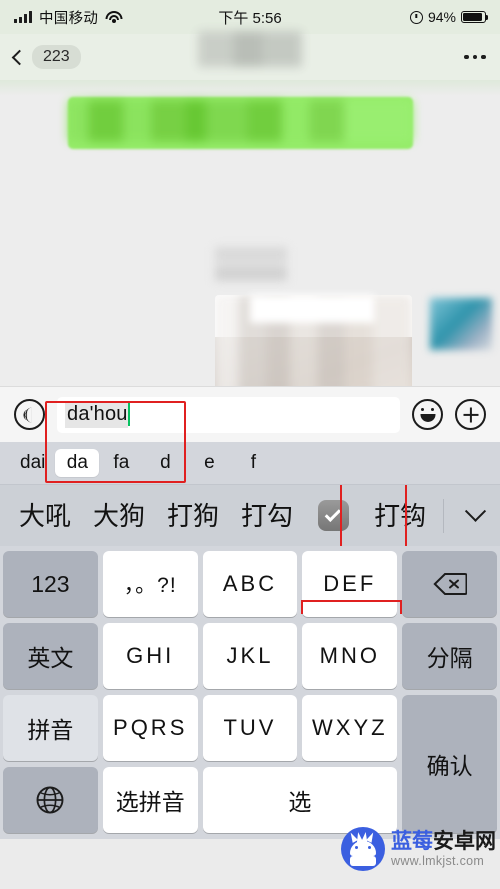 The height and width of the screenshot is (889, 500). I want to click on site-watermark: 蓝莓安卓网 www.lmkjst.com, so click(418, 849).